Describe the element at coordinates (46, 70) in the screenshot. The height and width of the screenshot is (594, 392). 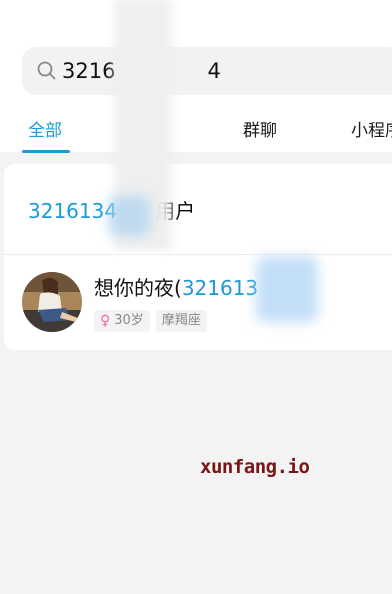
I see `search-icon` at that location.